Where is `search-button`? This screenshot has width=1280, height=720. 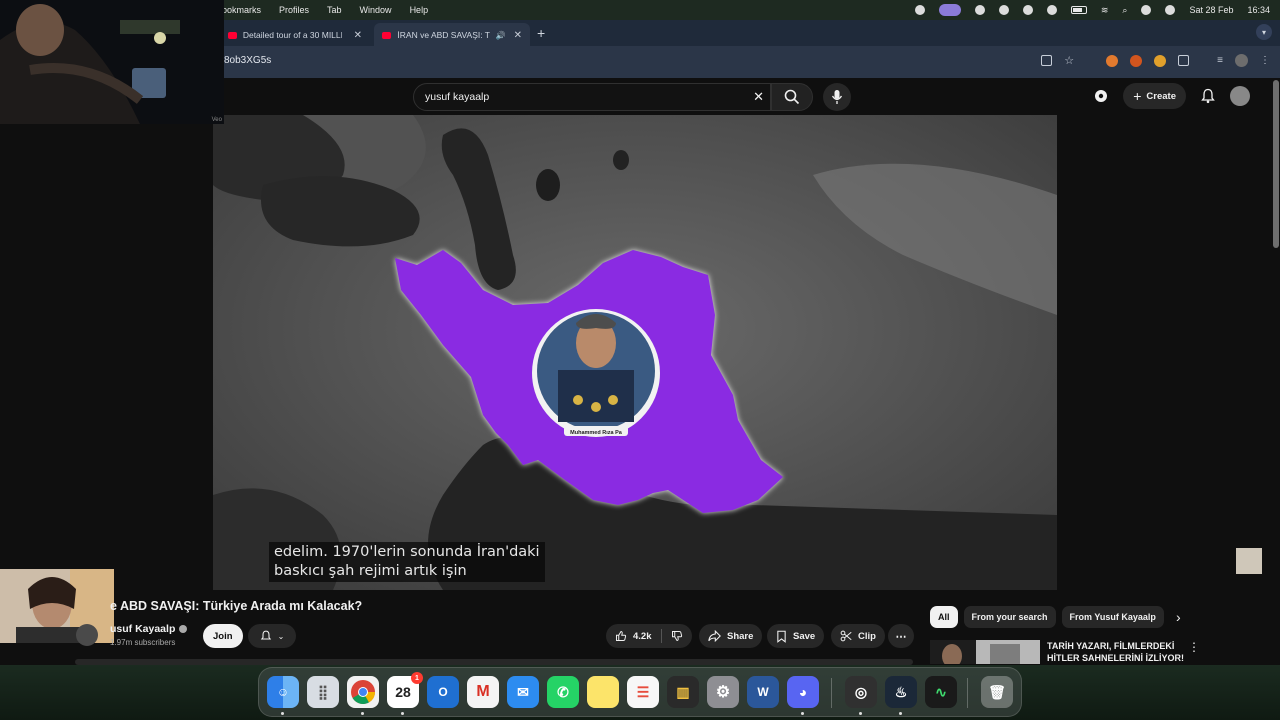
search-button is located at coordinates (792, 97).